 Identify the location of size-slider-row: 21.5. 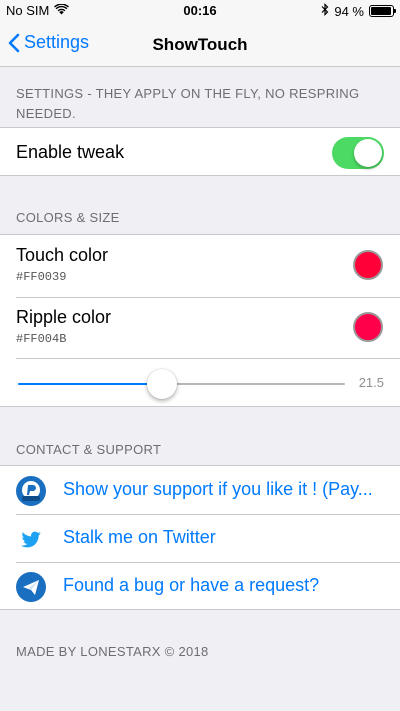
(200, 382).